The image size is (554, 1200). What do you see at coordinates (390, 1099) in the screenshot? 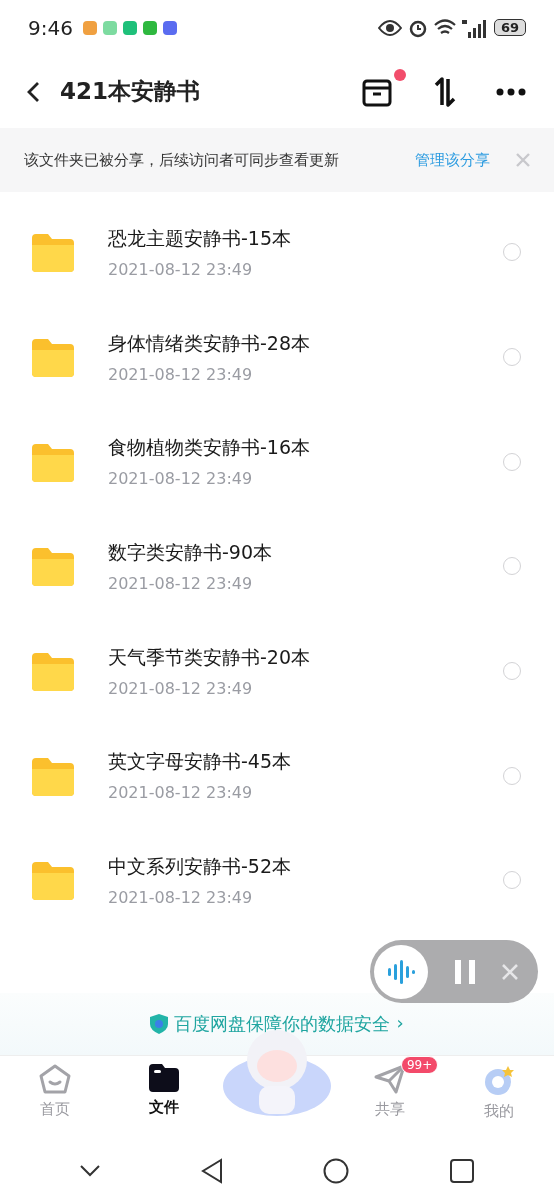
I see `tab-item: 共享 99+` at bounding box center [390, 1099].